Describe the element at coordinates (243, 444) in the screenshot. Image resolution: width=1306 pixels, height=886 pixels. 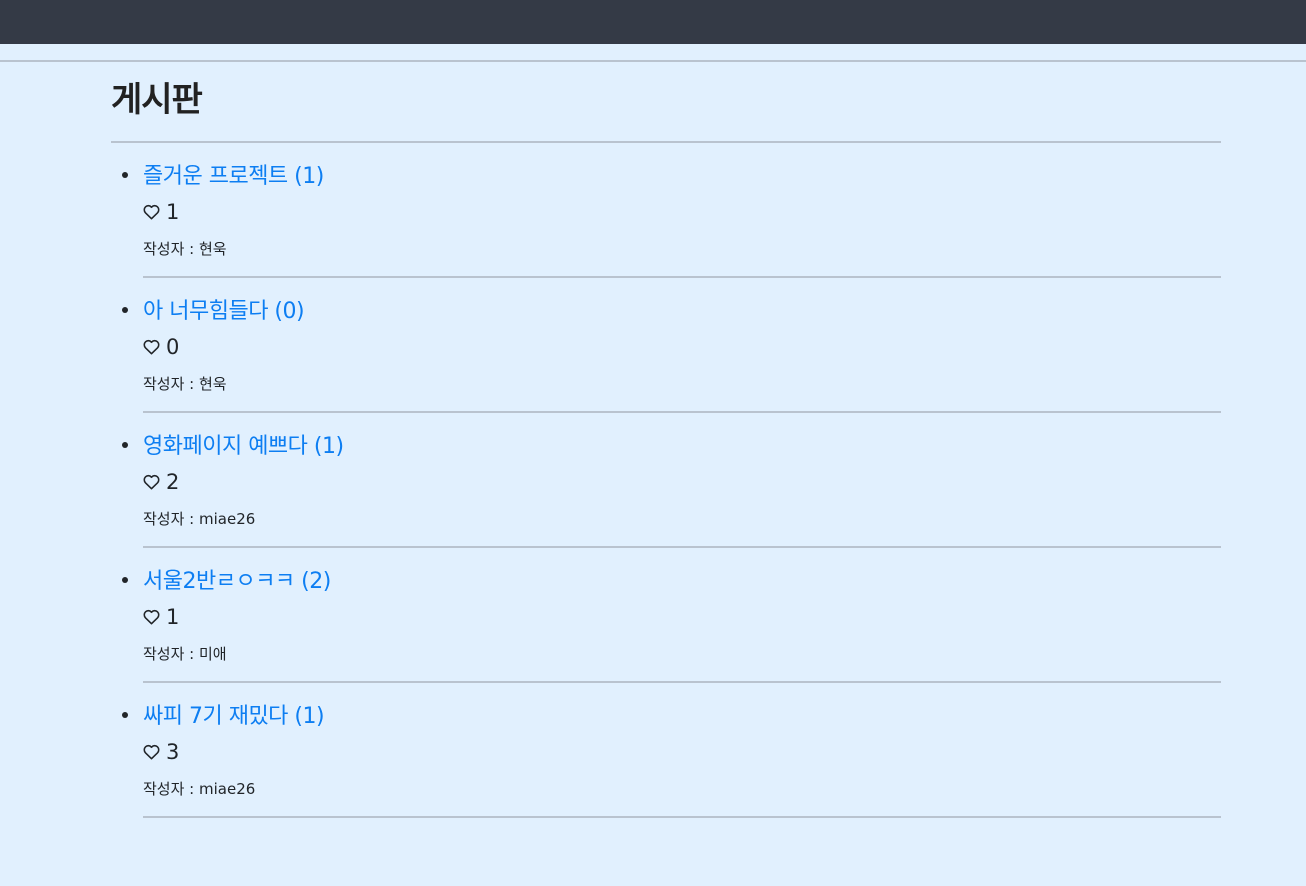
I see `post-title-link: 영화페이지 예쁘다 (1)` at that location.